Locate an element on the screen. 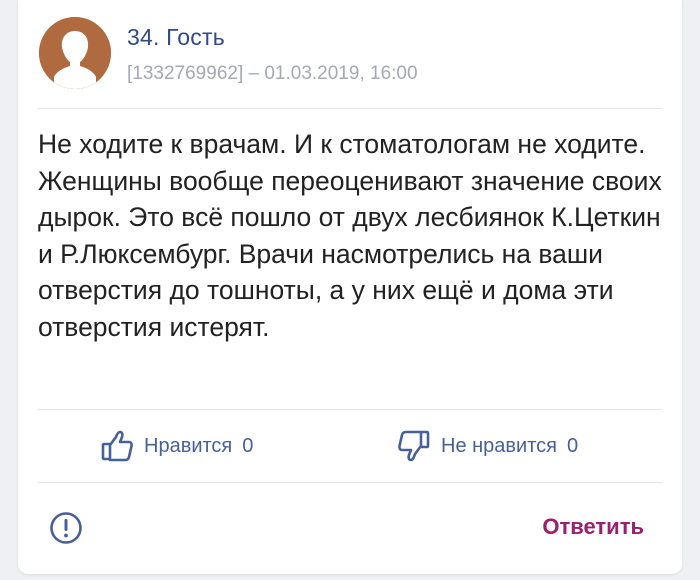 The height and width of the screenshot is (580, 700). avatar is located at coordinates (75, 53).